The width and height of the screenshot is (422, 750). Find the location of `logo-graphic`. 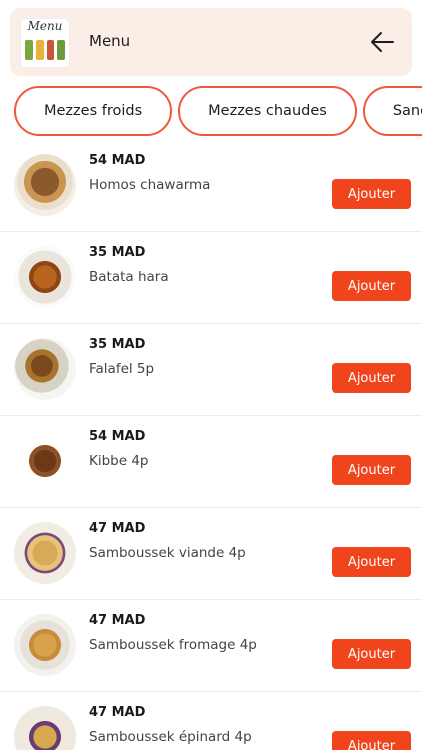

logo-graphic is located at coordinates (45, 50).